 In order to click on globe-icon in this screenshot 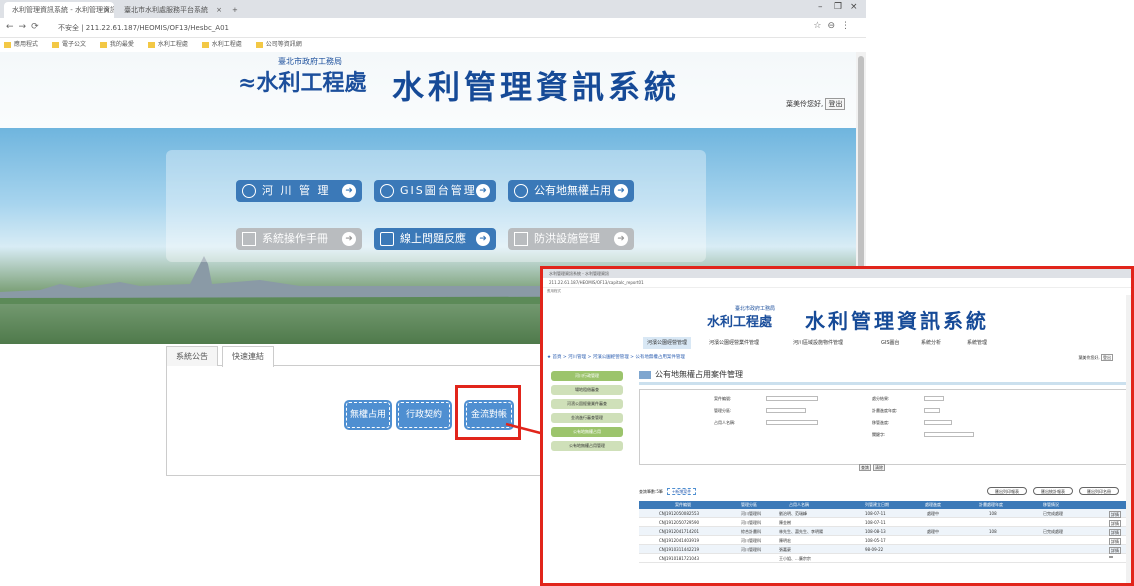, I will do `click(387, 191)`.